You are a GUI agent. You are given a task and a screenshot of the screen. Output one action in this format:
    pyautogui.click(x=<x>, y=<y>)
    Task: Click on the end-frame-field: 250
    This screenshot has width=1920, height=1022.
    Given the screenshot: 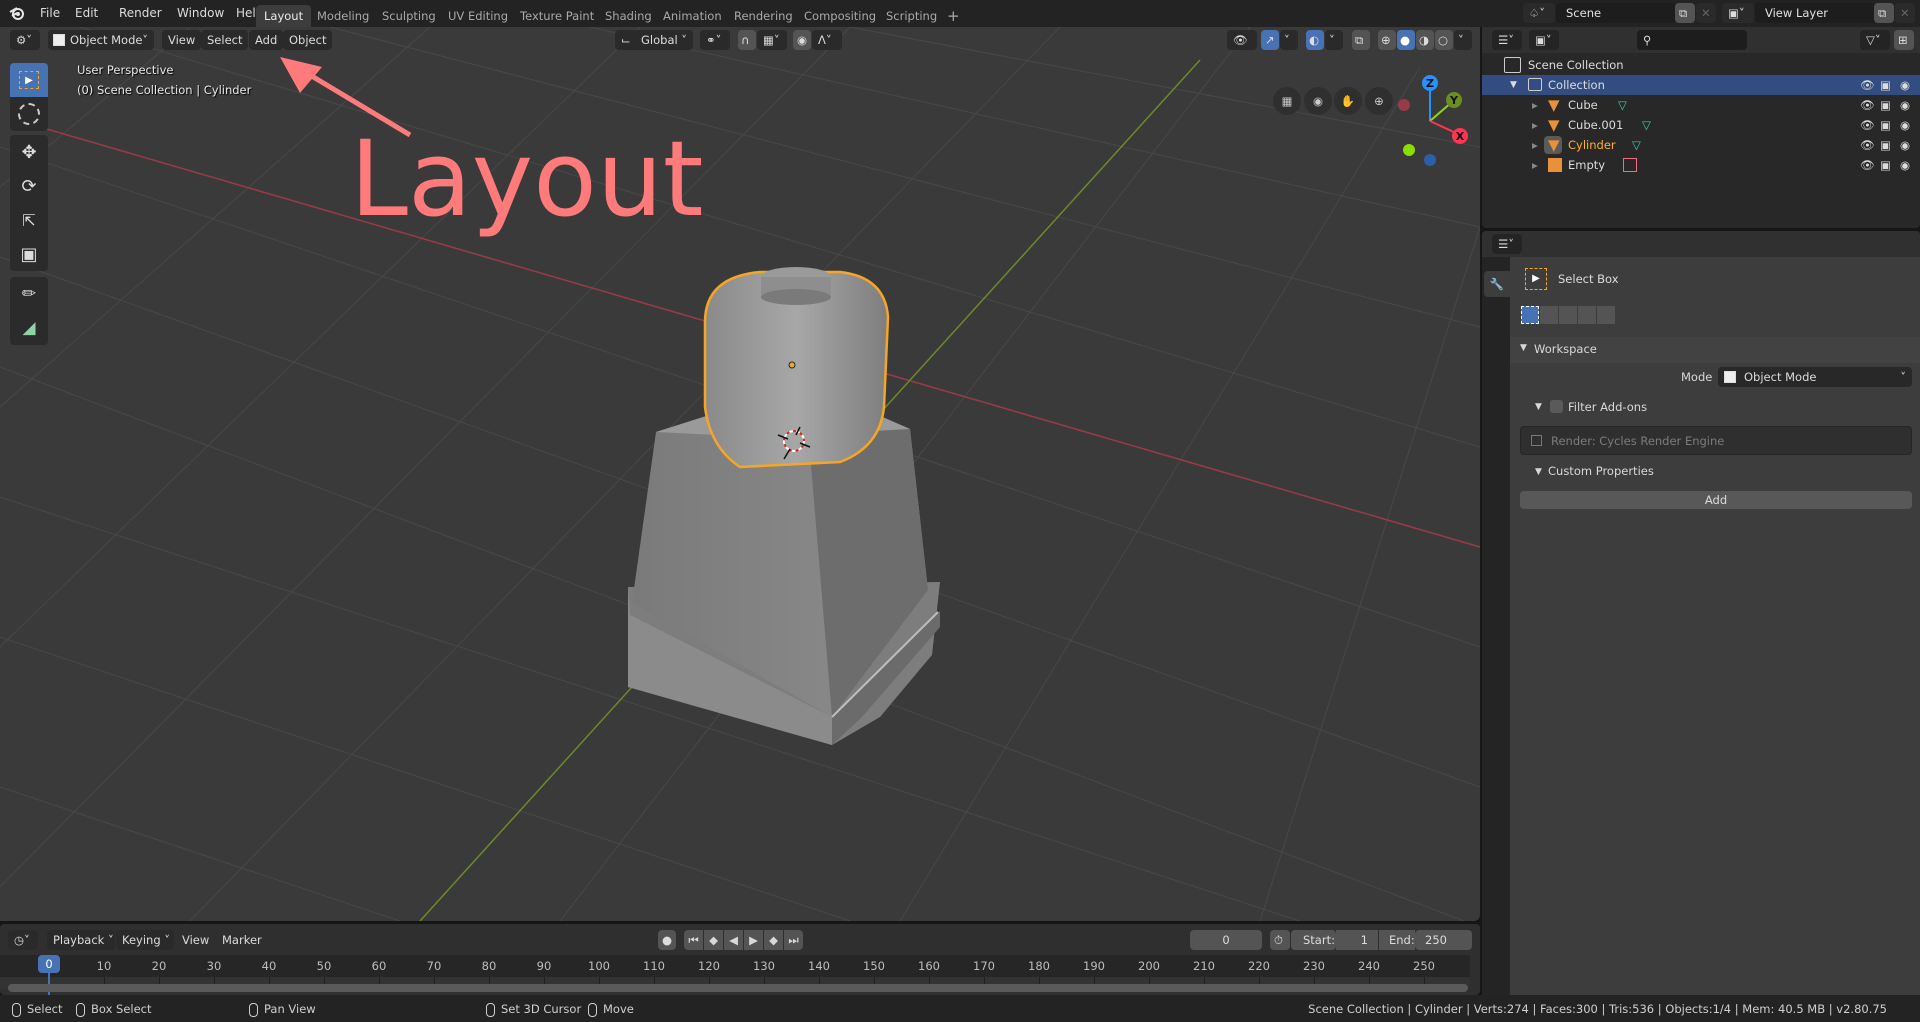 What is the action you would take?
    pyautogui.click(x=1443, y=940)
    